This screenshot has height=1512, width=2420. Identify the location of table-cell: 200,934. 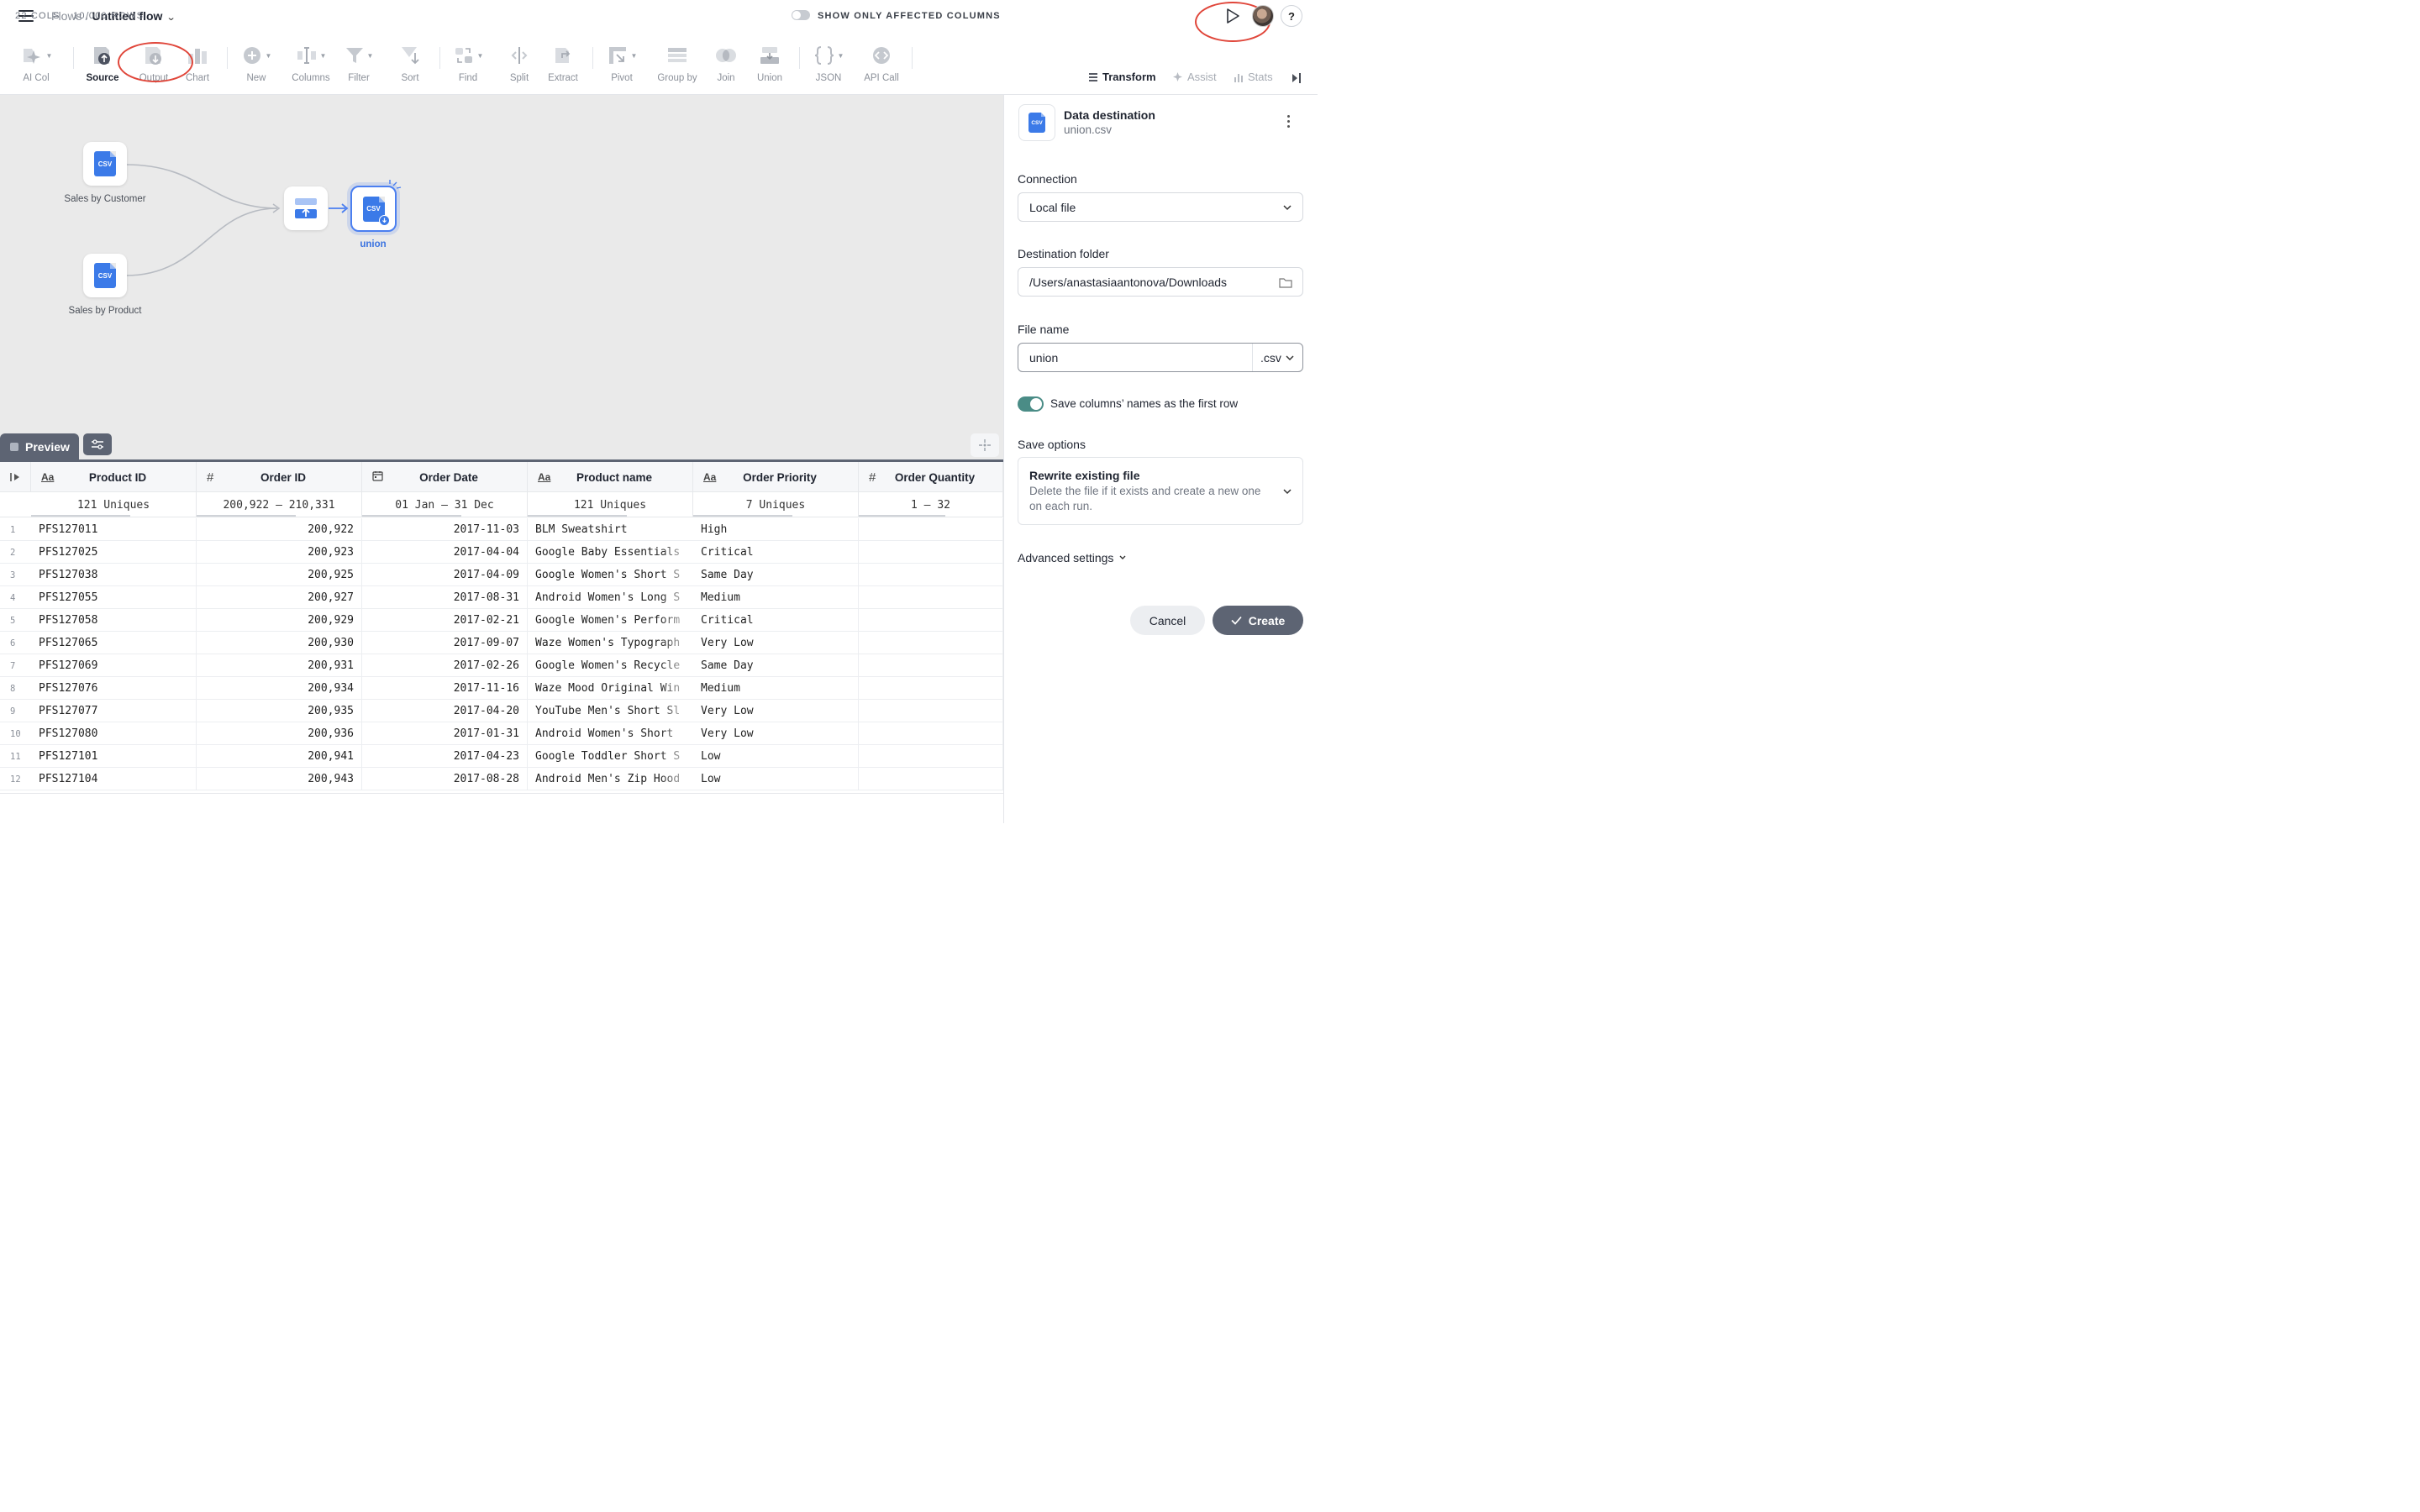
(279, 688).